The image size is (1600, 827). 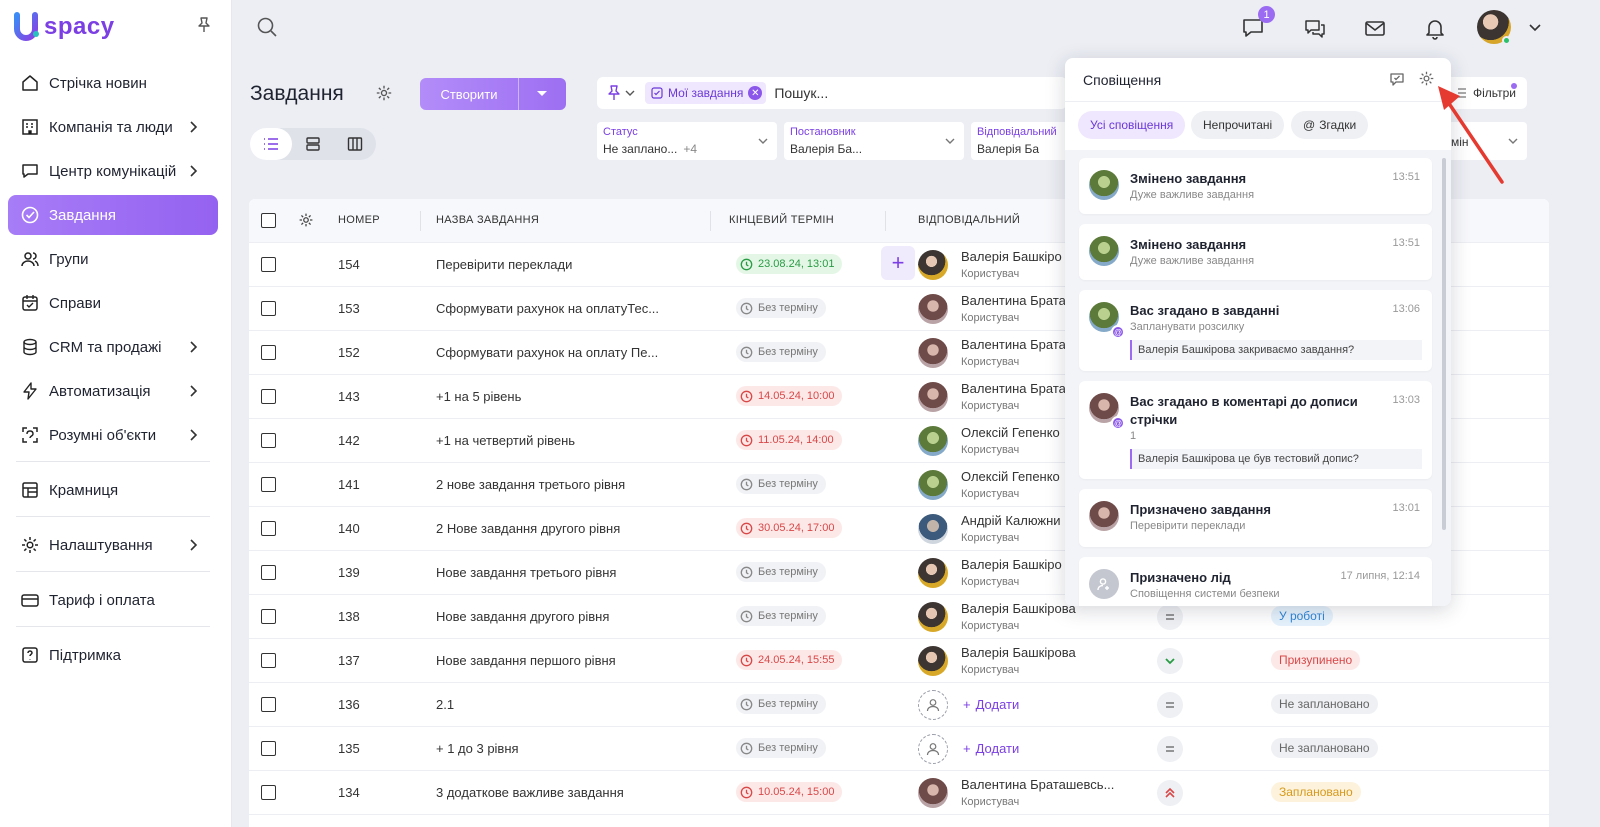 I want to click on create-dropdown-chevron-icon, so click(x=542, y=94).